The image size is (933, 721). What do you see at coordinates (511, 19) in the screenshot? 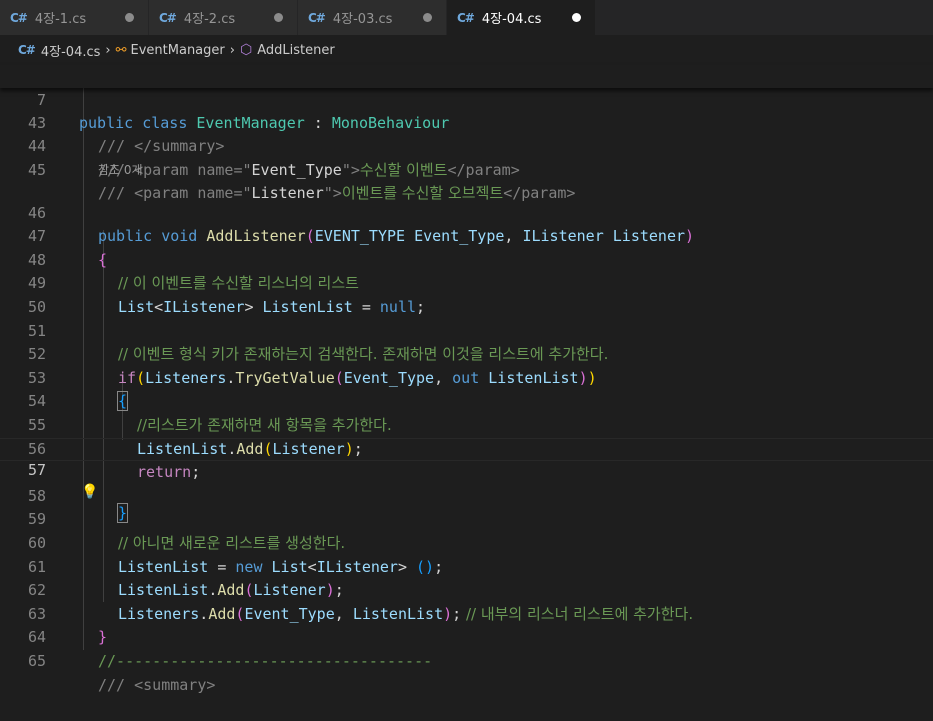
I see `tab-label: 4장-04.cs` at bounding box center [511, 19].